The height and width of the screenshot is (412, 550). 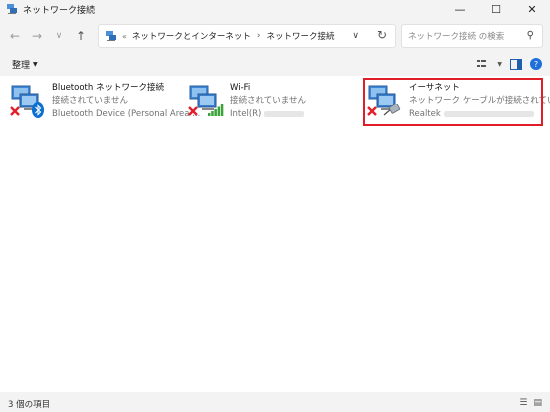 I want to click on title-bar: ネットワーク接続 — ☐ ✕, so click(x=275, y=9).